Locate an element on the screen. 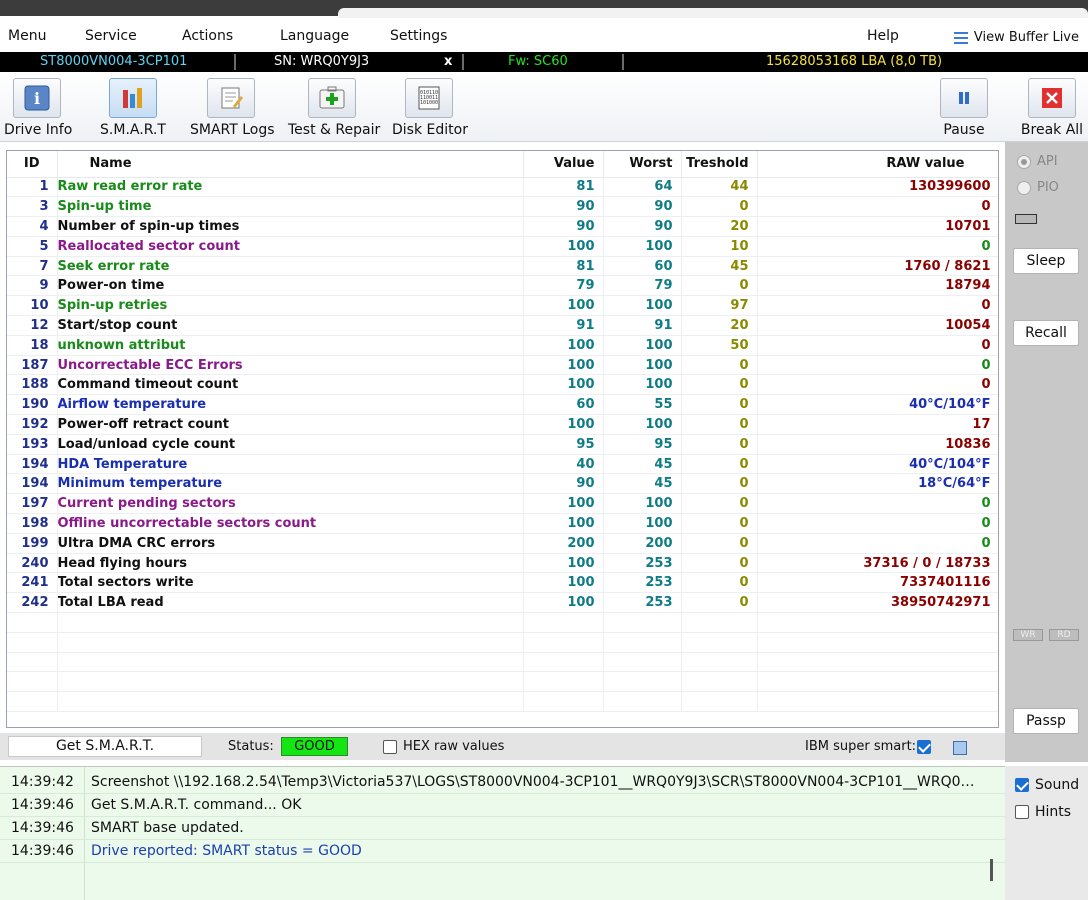  menu-service: Service is located at coordinates (111, 36).